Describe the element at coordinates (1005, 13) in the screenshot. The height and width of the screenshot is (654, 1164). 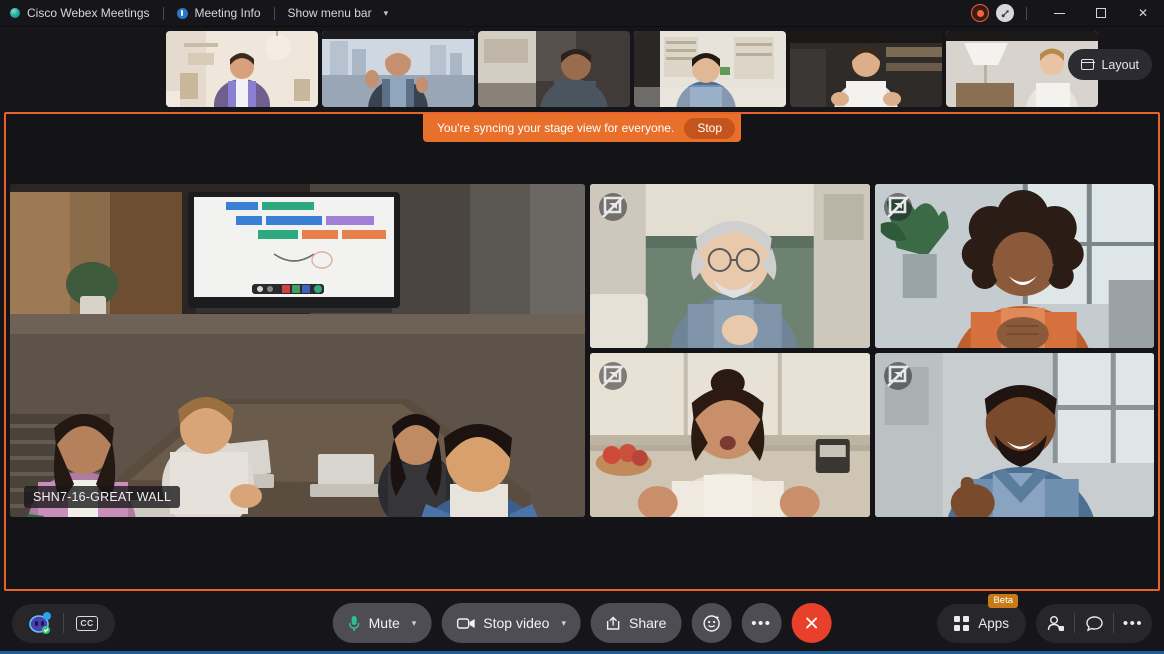
I see `audio-connection-icon` at that location.